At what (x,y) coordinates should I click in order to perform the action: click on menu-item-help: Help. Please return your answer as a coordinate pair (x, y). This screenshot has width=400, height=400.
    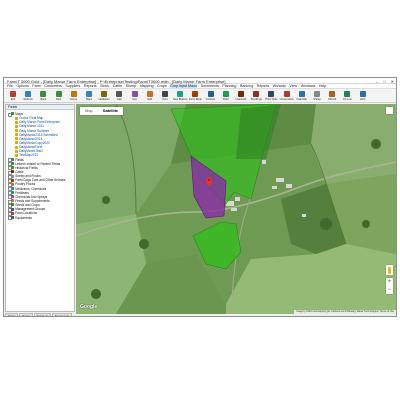
    Looking at the image, I should click on (322, 86).